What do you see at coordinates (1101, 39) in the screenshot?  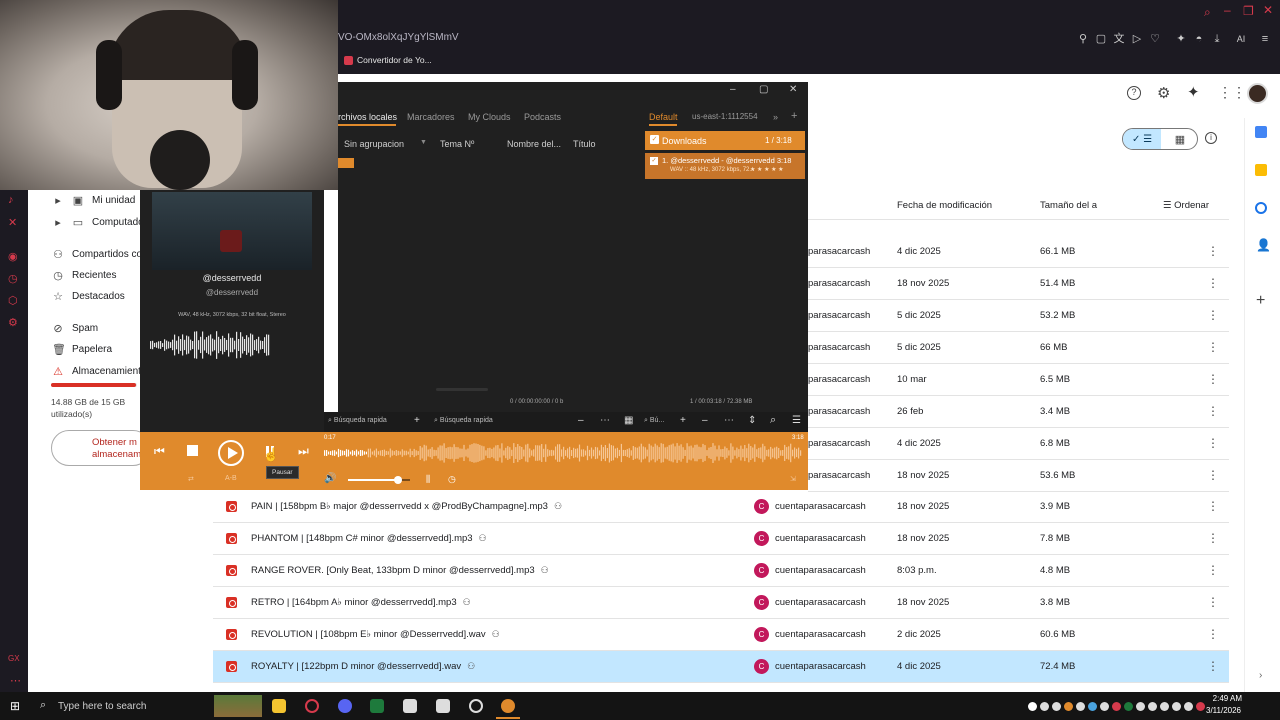 I see `snapshot-icon: ▢` at bounding box center [1101, 39].